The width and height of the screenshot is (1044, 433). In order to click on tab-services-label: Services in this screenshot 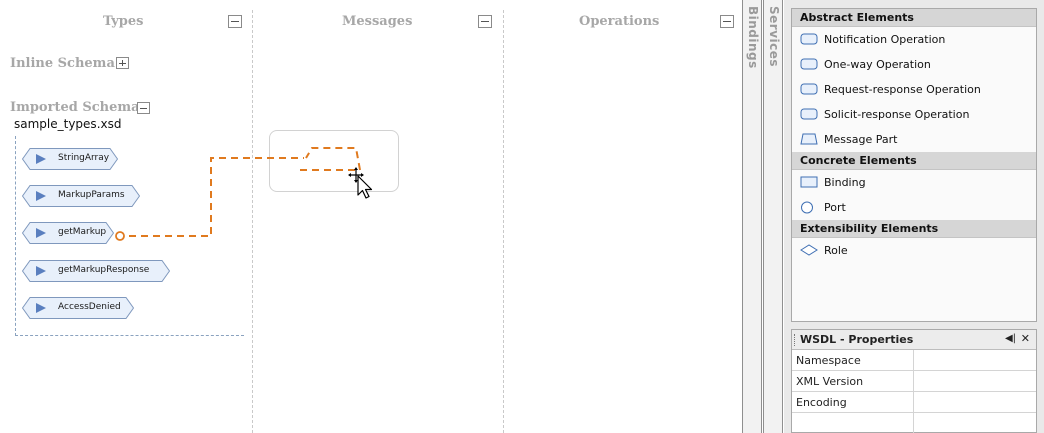, I will do `click(774, 37)`.